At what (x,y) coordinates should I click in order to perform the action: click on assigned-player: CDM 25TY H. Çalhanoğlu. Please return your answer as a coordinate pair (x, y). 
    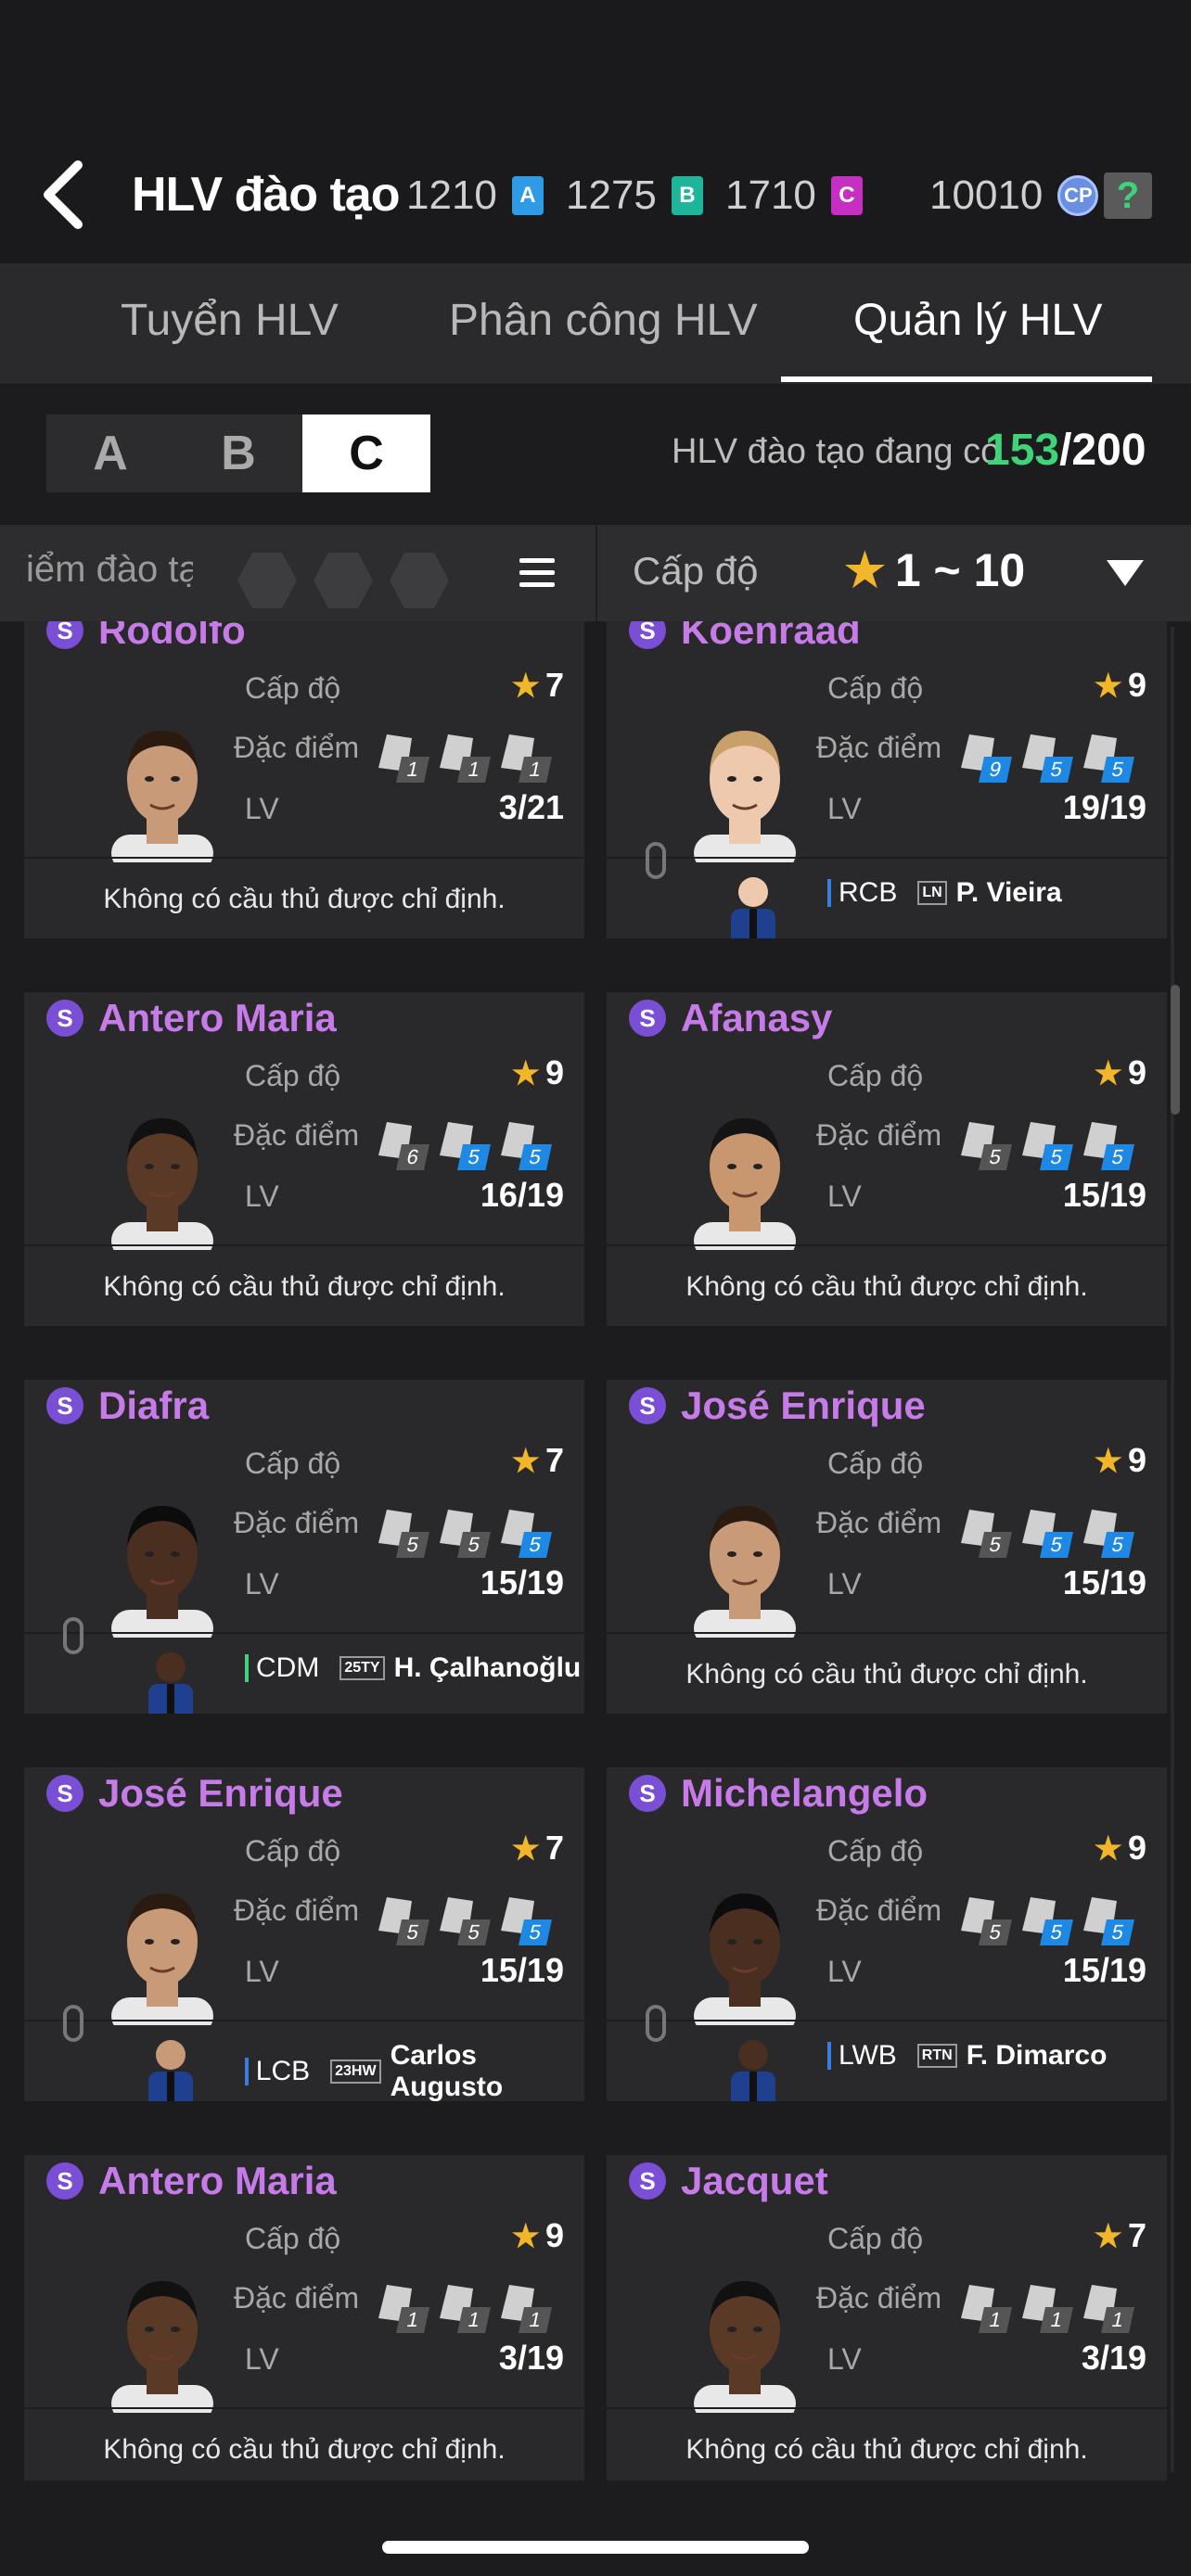
    Looking at the image, I should click on (413, 1668).